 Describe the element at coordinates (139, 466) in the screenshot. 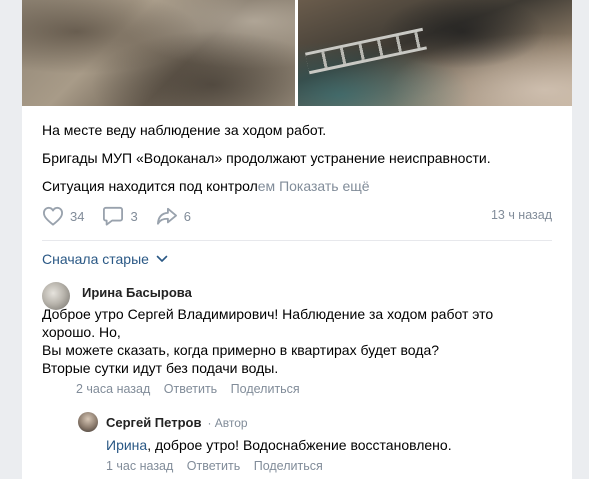

I see `comment-time: 1 час назад` at that location.